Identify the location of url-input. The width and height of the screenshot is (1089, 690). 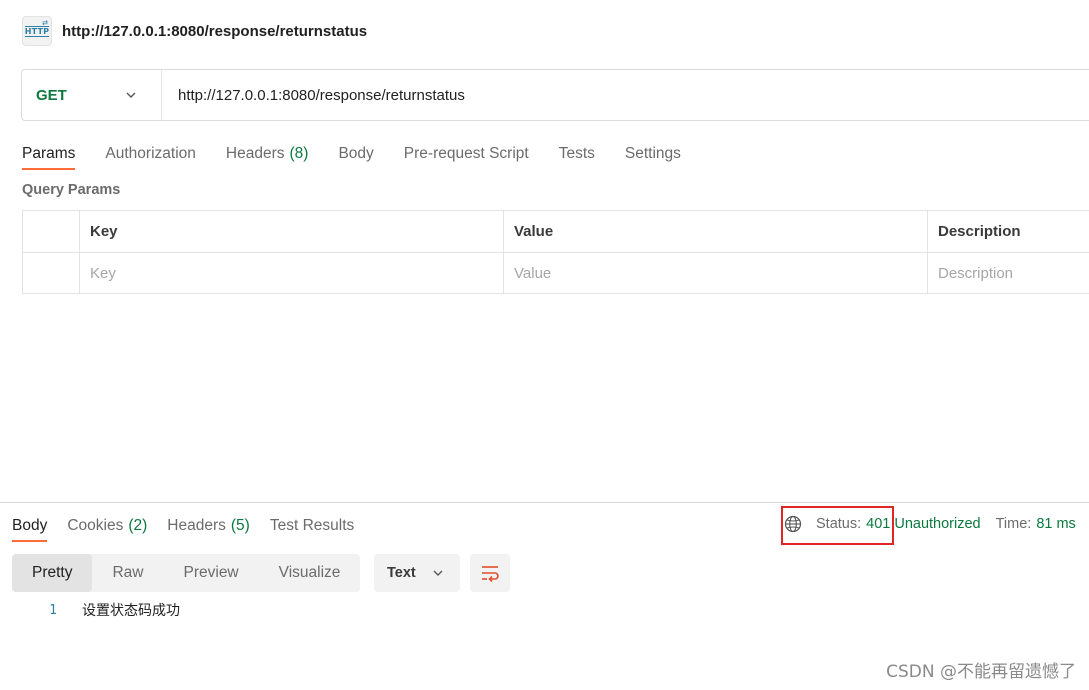
(625, 95).